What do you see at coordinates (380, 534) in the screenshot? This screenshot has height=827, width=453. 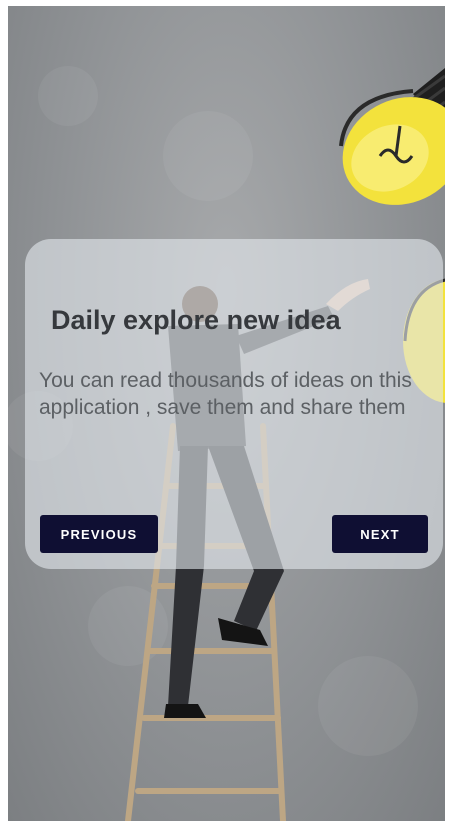 I see `next-button: NEXT` at bounding box center [380, 534].